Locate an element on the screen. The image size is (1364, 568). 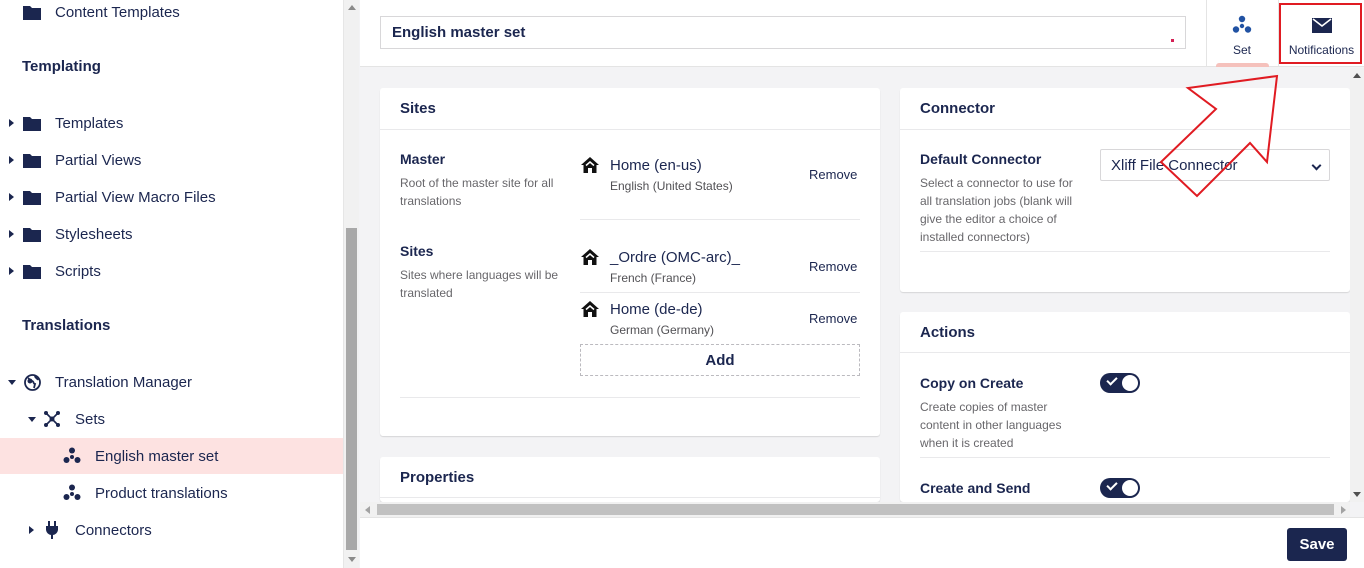
tree-item-label: Partial View Macro Files is located at coordinates (135, 197).